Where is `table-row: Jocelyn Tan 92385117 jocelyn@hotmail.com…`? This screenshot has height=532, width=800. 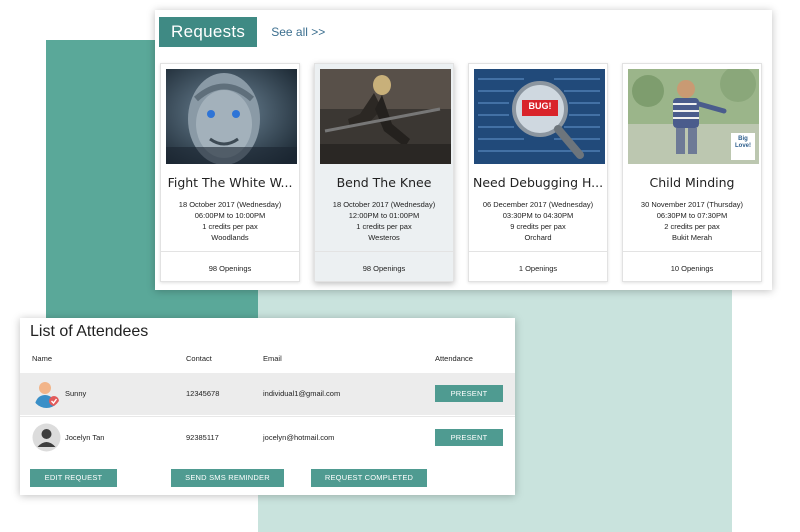
table-row: Jocelyn Tan 92385117 jocelyn@hotmail.com… is located at coordinates (267, 438).